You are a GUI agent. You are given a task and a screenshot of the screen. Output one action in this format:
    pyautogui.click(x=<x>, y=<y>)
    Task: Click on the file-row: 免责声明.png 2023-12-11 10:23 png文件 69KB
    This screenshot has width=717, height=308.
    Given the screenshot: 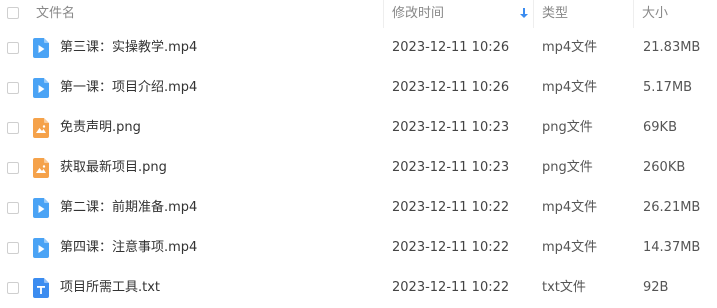 What is the action you would take?
    pyautogui.click(x=358, y=128)
    